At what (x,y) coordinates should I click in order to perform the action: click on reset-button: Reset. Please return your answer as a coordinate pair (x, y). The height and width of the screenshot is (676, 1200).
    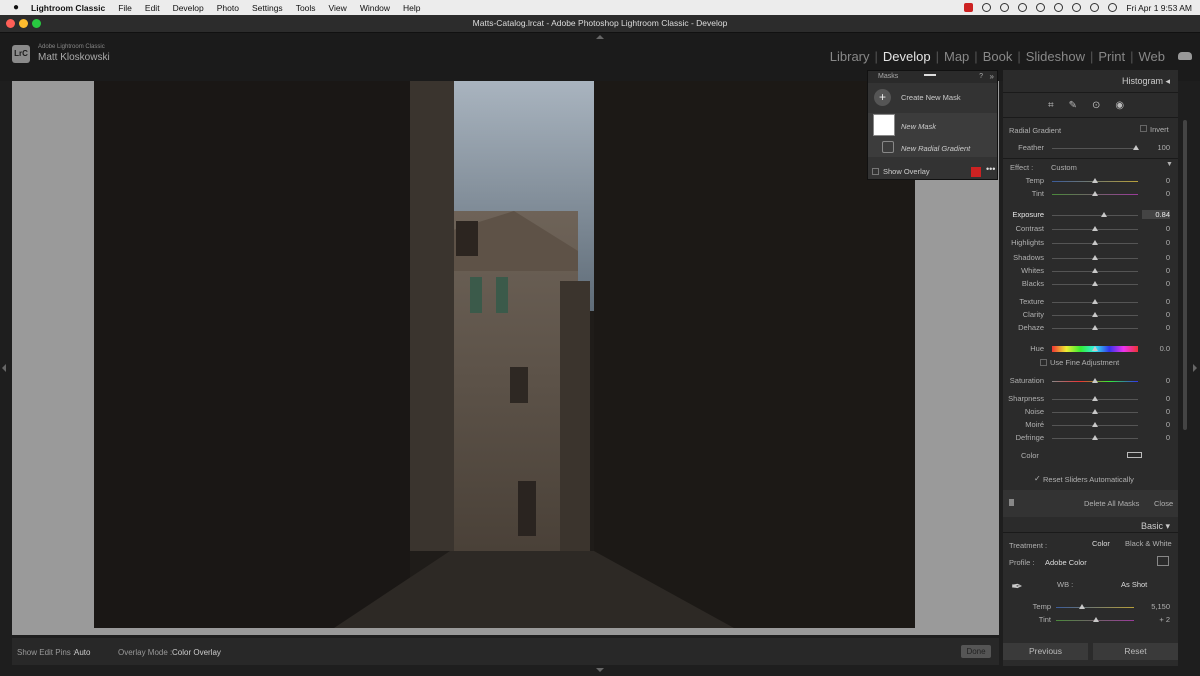
    Looking at the image, I should click on (1135, 651).